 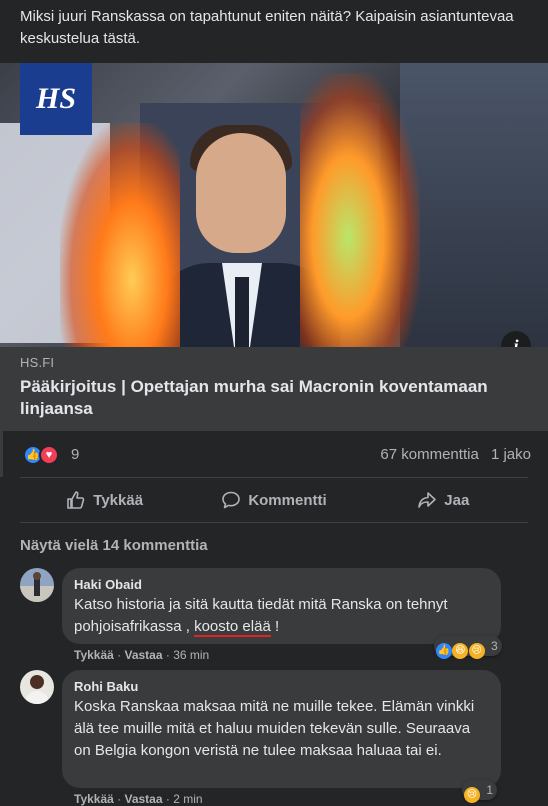 What do you see at coordinates (37, 362) in the screenshot?
I see `link-source: HS.FI` at bounding box center [37, 362].